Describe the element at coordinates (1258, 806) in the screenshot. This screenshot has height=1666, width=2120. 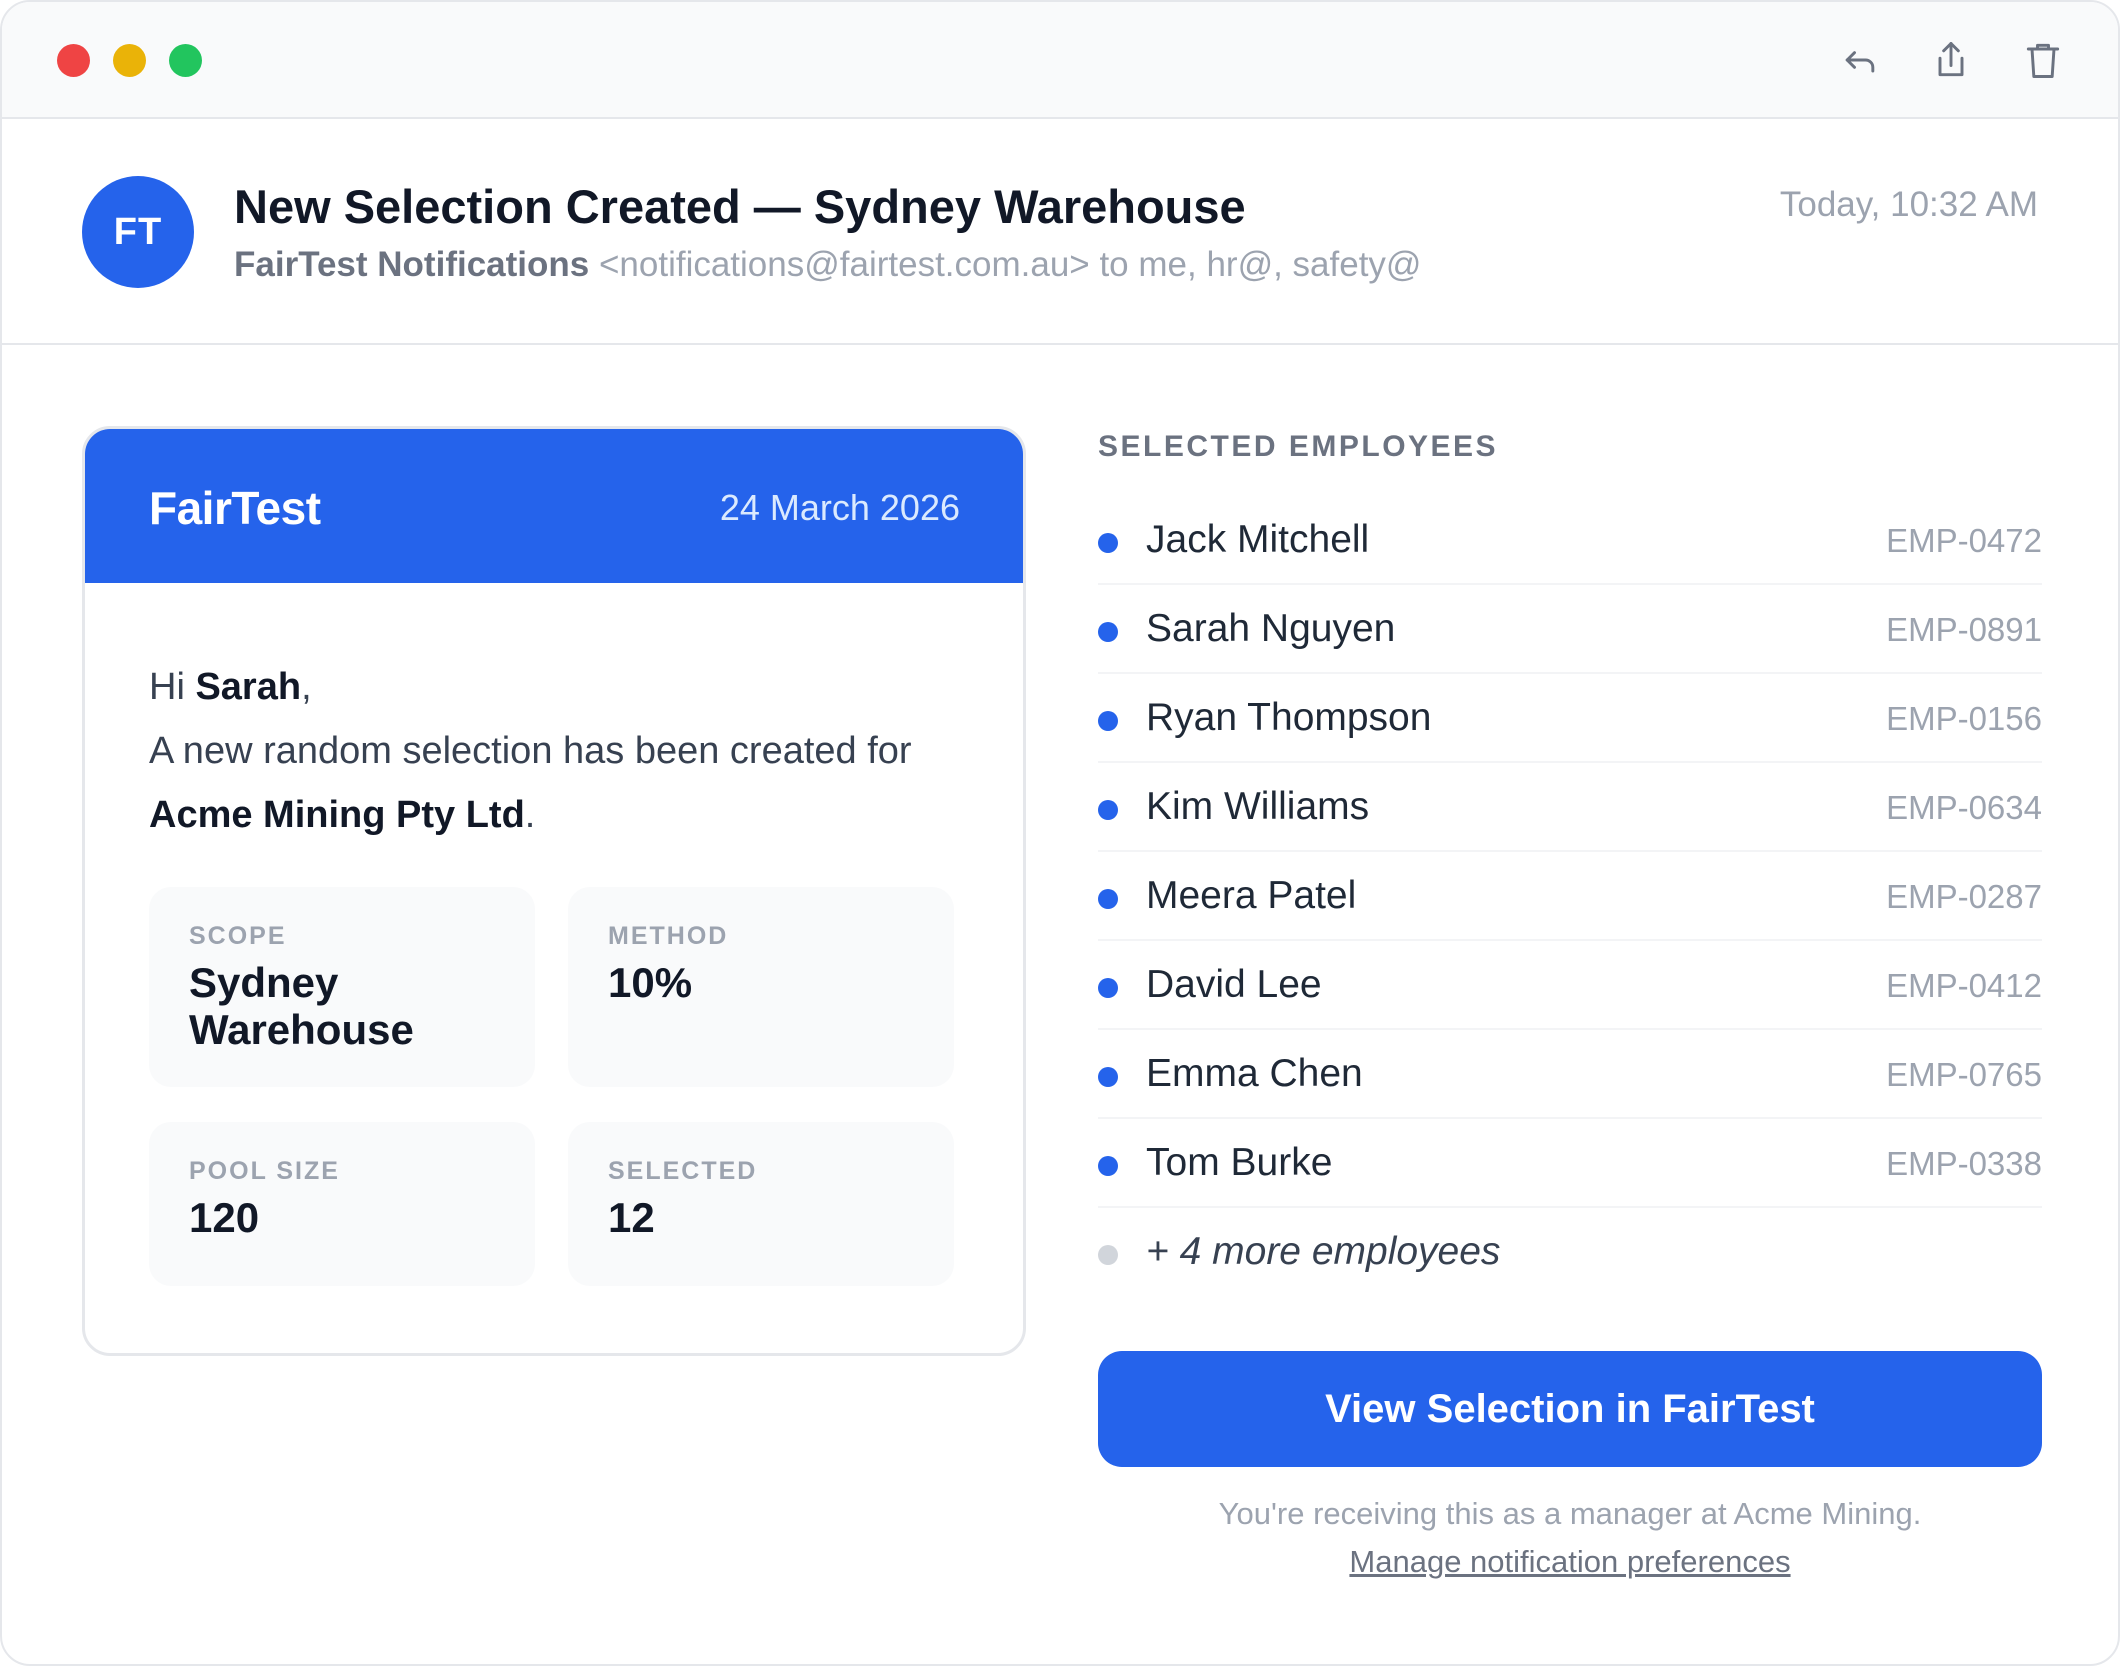
I see `employee-name: Kim Williams` at that location.